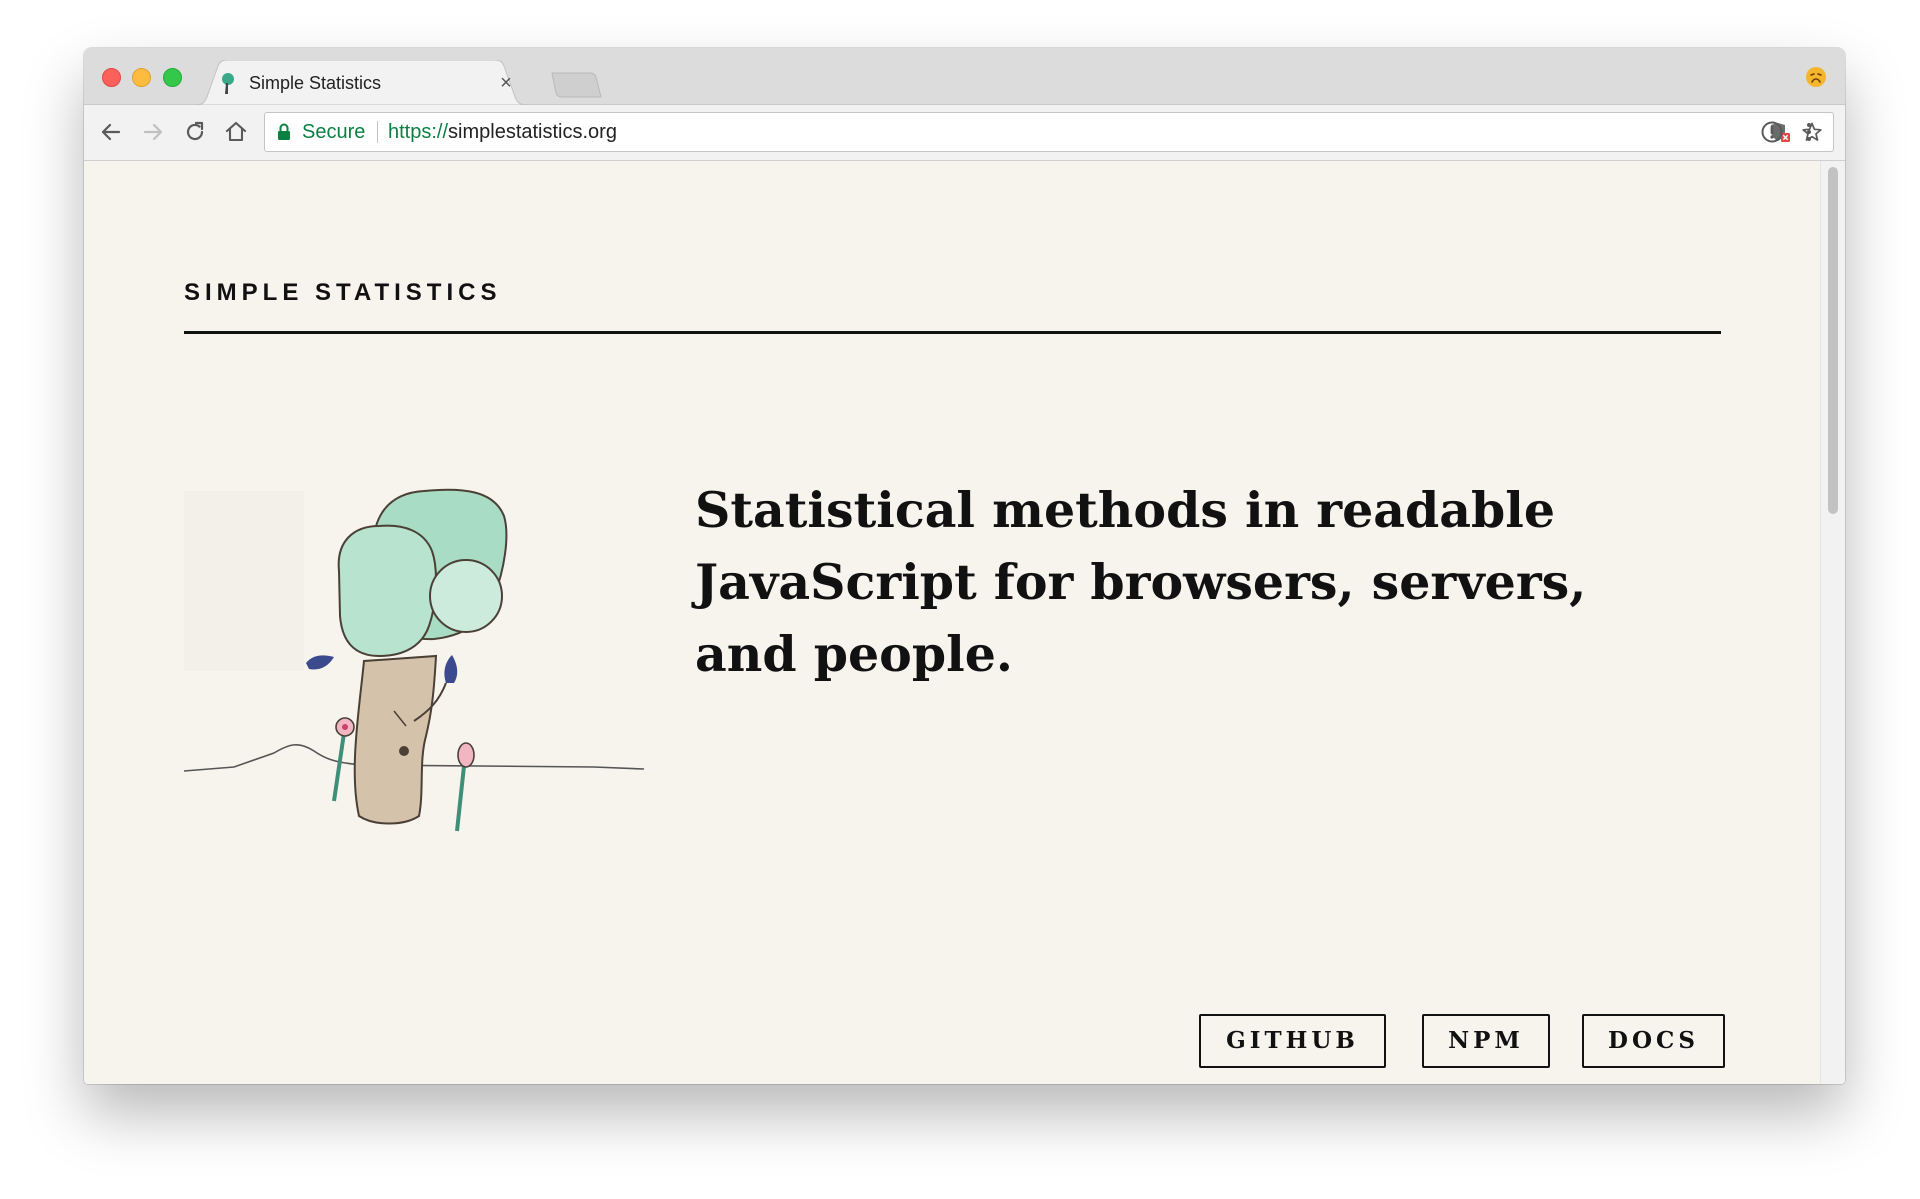 The width and height of the screenshot is (1920, 1199). Describe the element at coordinates (1809, 132) in the screenshot. I see `kebab-menu-icon` at that location.